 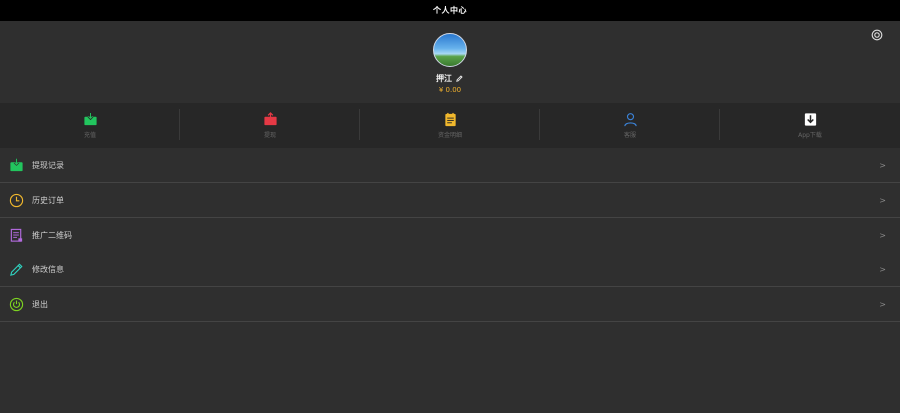 I want to click on quick-service-label: 客服, so click(x=629, y=135).